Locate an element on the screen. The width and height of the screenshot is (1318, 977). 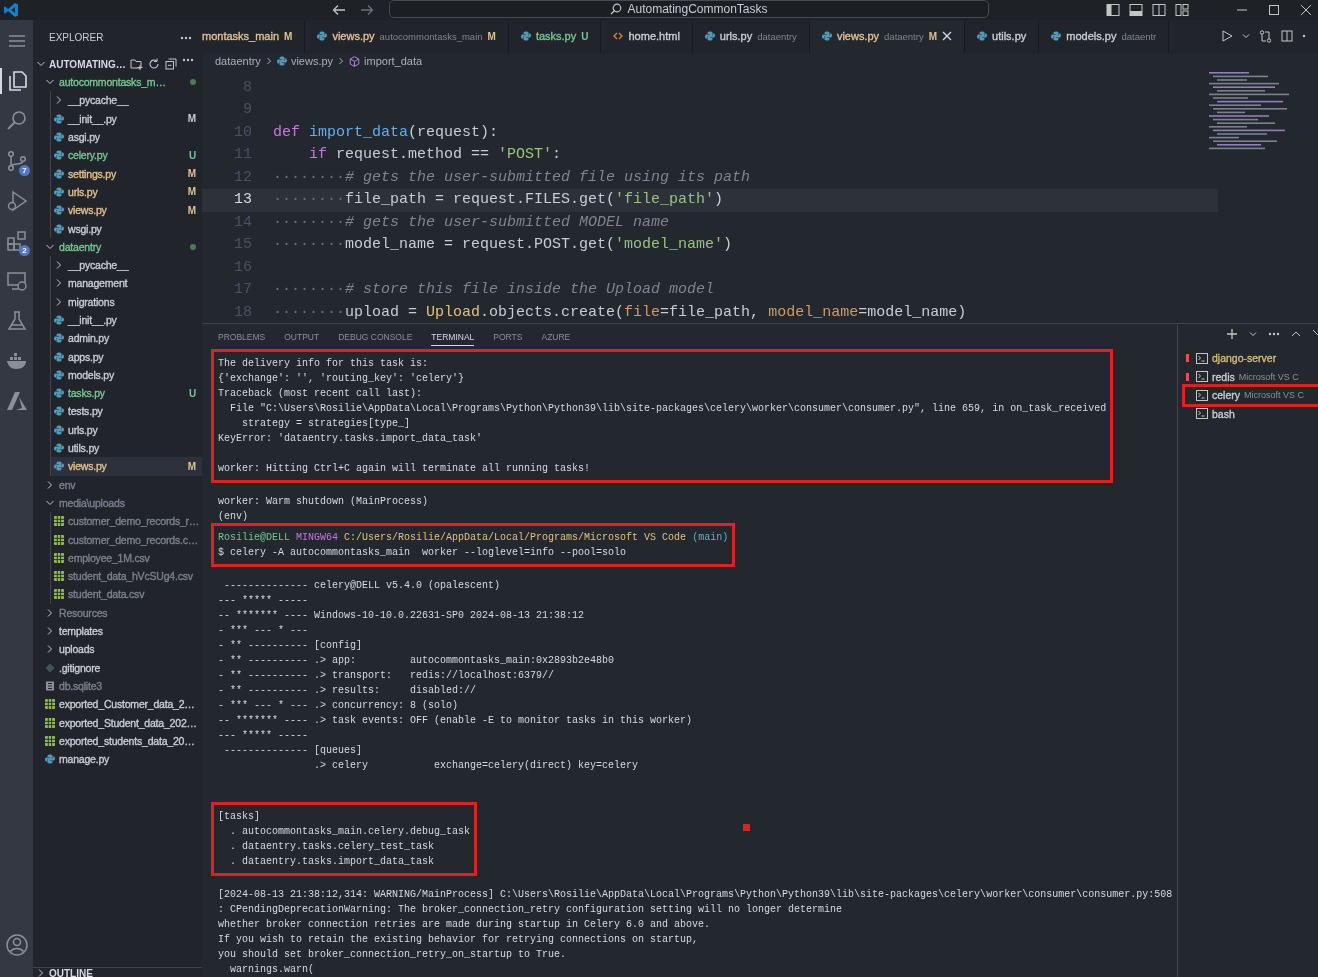
terminal-list-item: bash is located at coordinates (1252, 413).